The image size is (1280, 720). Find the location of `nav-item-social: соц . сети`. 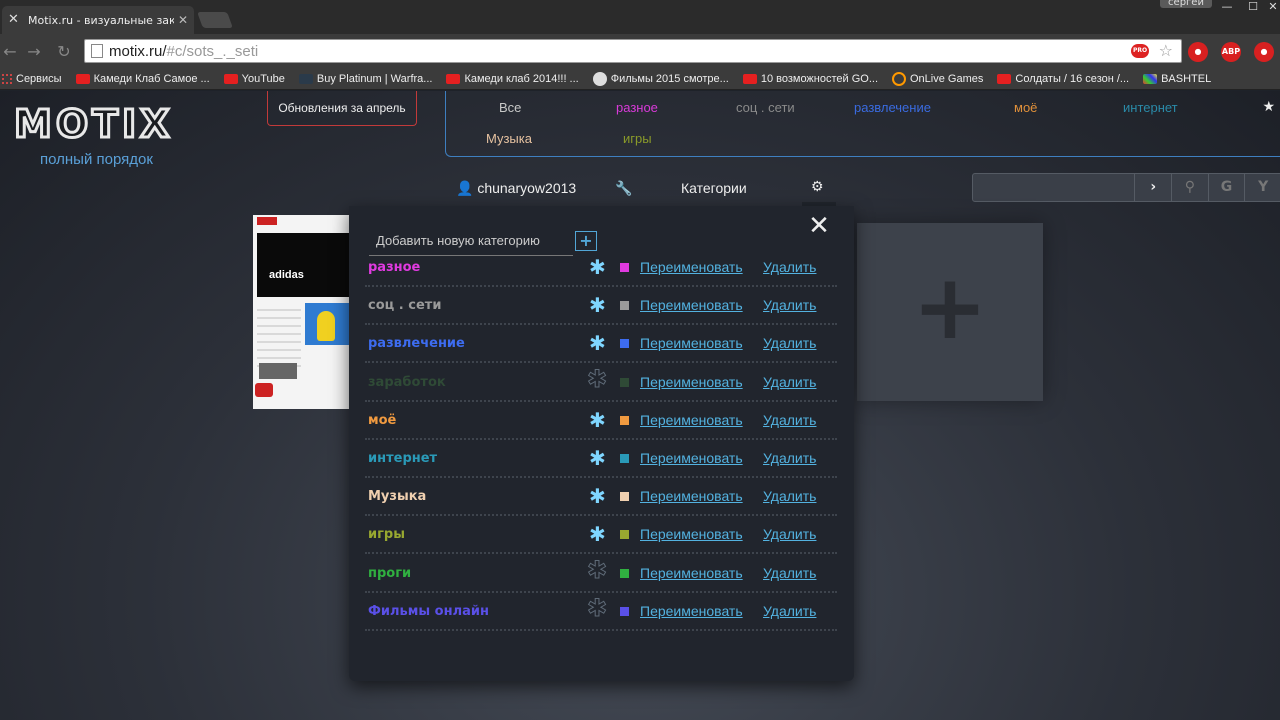

nav-item-social: соц . сети is located at coordinates (765, 107).